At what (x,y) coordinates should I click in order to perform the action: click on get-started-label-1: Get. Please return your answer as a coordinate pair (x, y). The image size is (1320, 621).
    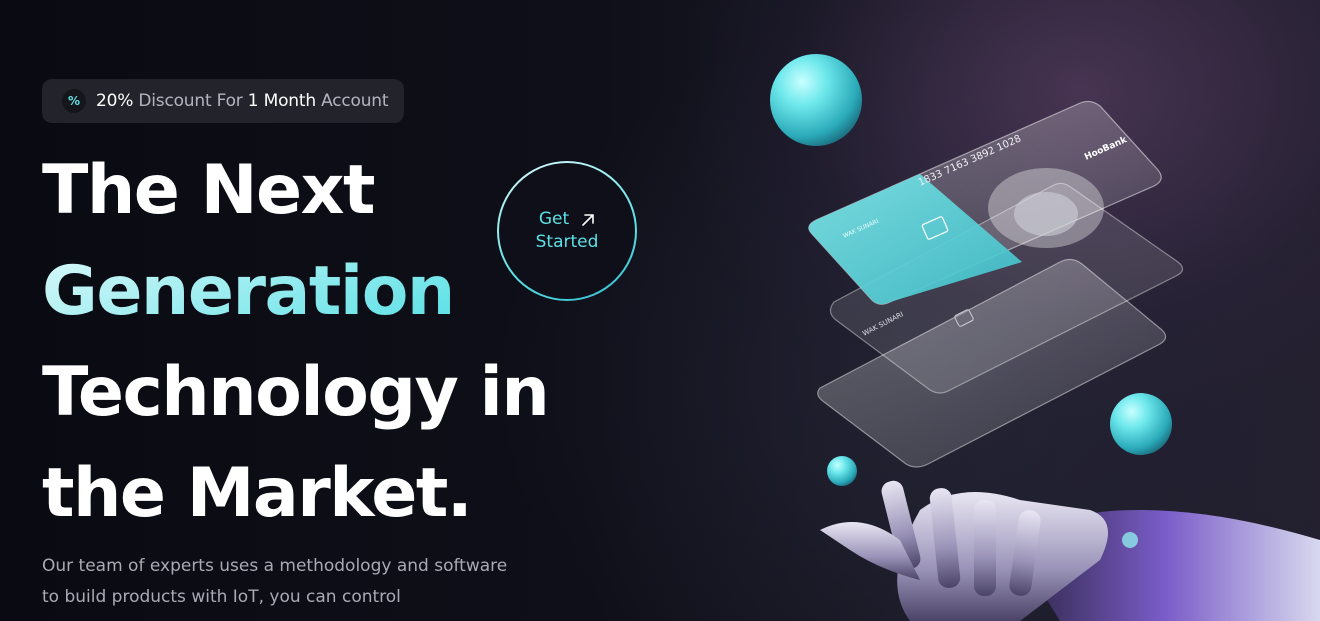
    Looking at the image, I should click on (554, 219).